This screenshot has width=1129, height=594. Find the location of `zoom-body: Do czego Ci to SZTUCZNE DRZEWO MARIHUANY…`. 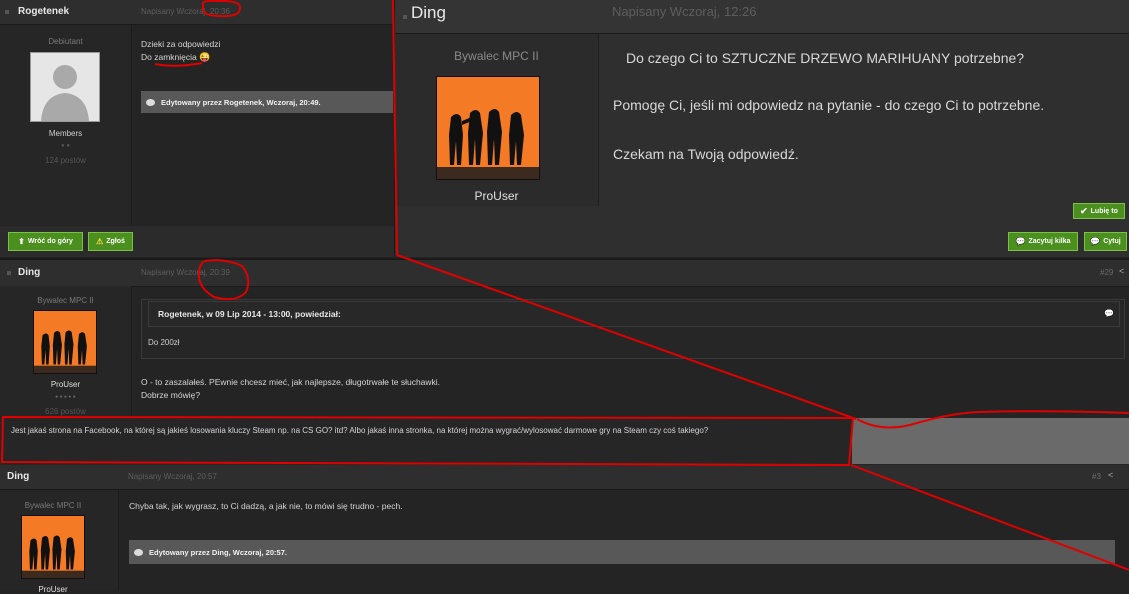

zoom-body: Do czego Ci to SZTUCZNE DRZEWO MARIHUANY… is located at coordinates (868, 106).